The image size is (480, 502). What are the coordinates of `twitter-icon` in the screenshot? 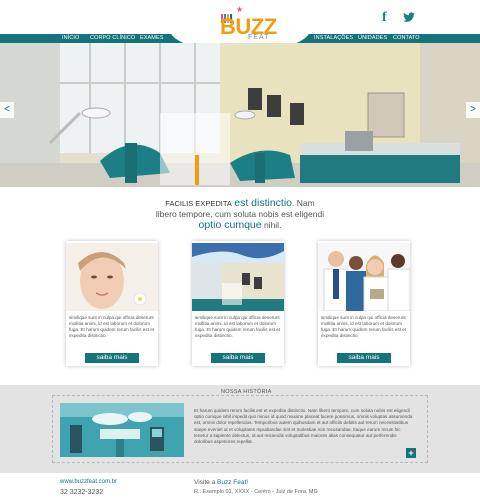 It's located at (409, 17).